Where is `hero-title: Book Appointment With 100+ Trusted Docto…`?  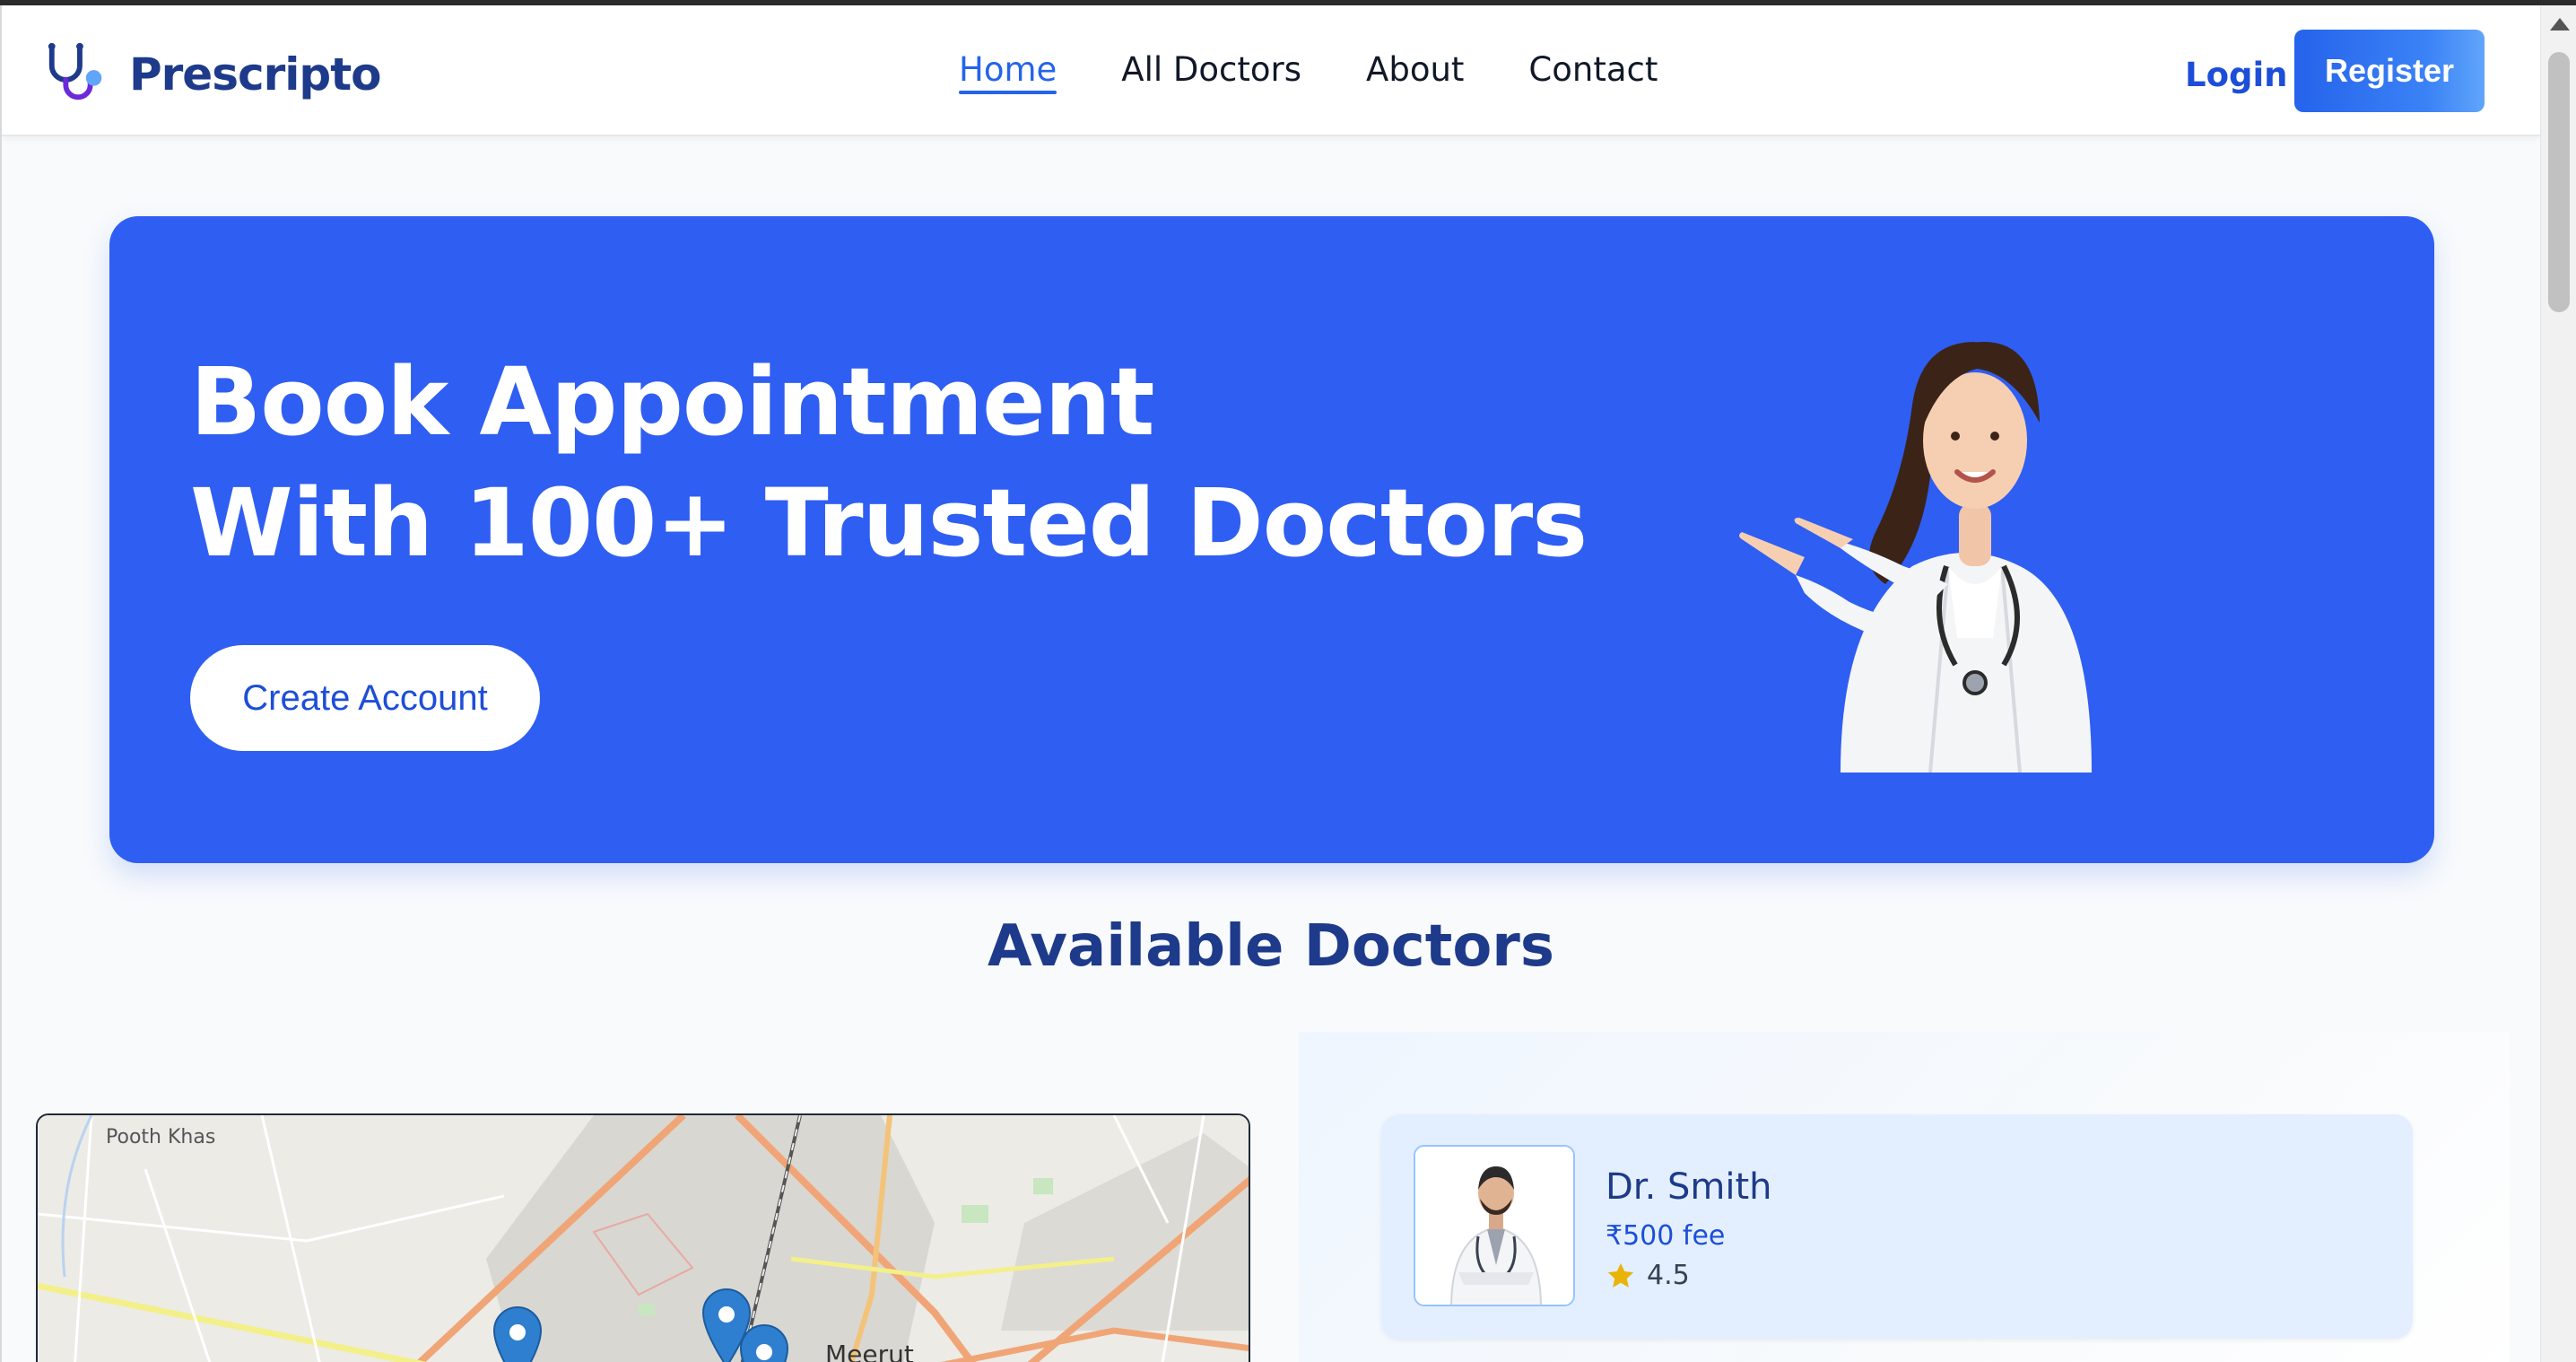 hero-title: Book Appointment With 100+ Trusted Docto… is located at coordinates (889, 463).